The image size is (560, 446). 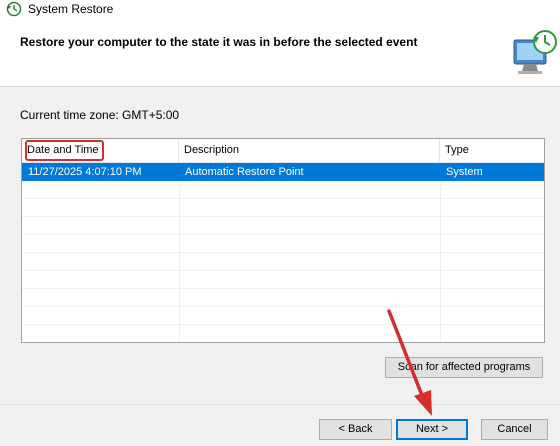 I want to click on back-button: < Back, so click(x=355, y=429).